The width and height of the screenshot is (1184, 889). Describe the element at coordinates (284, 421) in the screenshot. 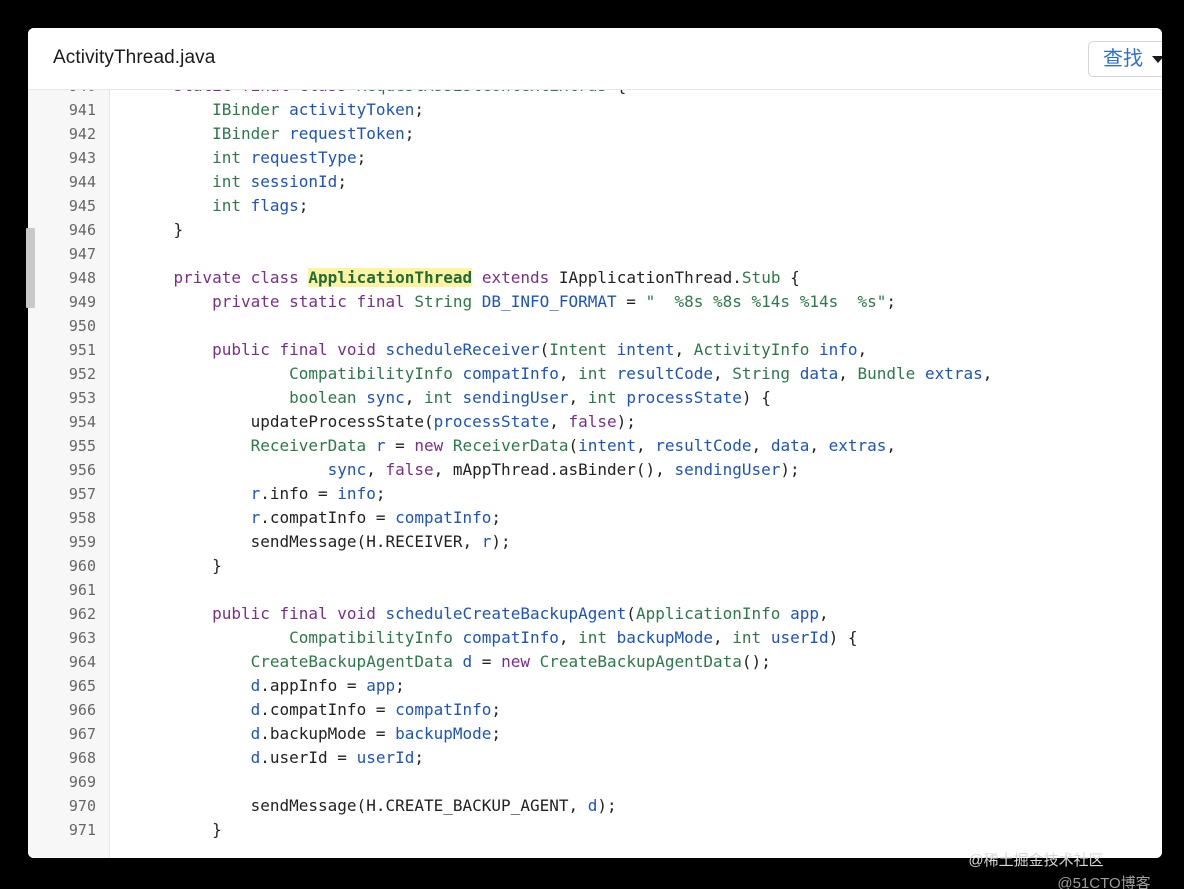

I see `code-token: updateProcessState(` at that location.